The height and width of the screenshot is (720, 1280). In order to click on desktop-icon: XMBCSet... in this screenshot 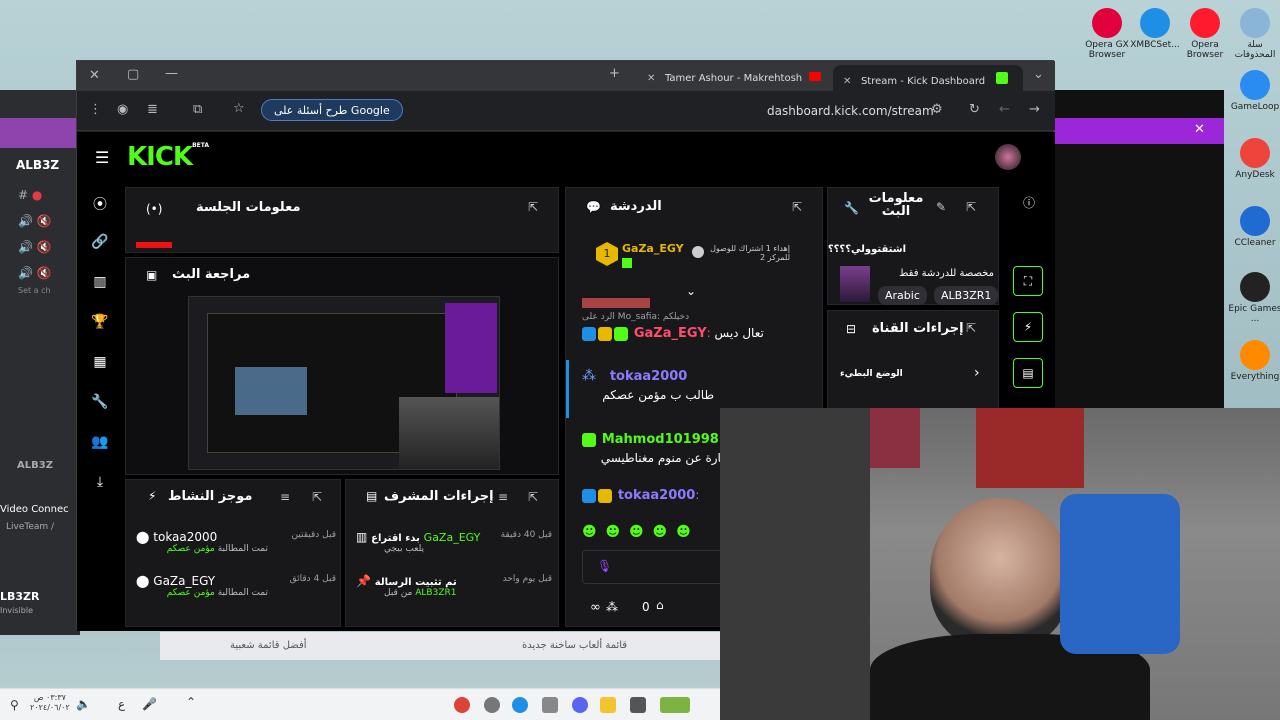, I will do `click(1155, 29)`.